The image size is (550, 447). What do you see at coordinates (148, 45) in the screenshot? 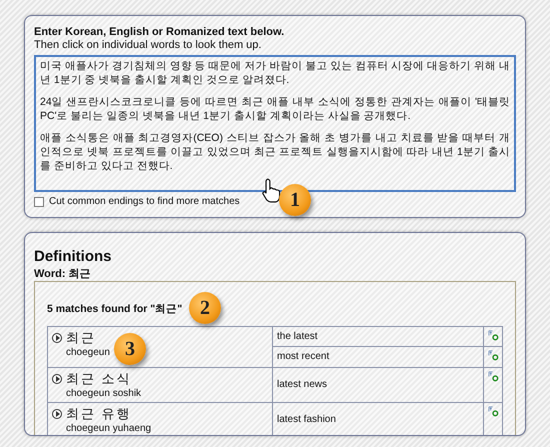
I see `instruction-text: Then click on individual words to look them up.` at bounding box center [148, 45].